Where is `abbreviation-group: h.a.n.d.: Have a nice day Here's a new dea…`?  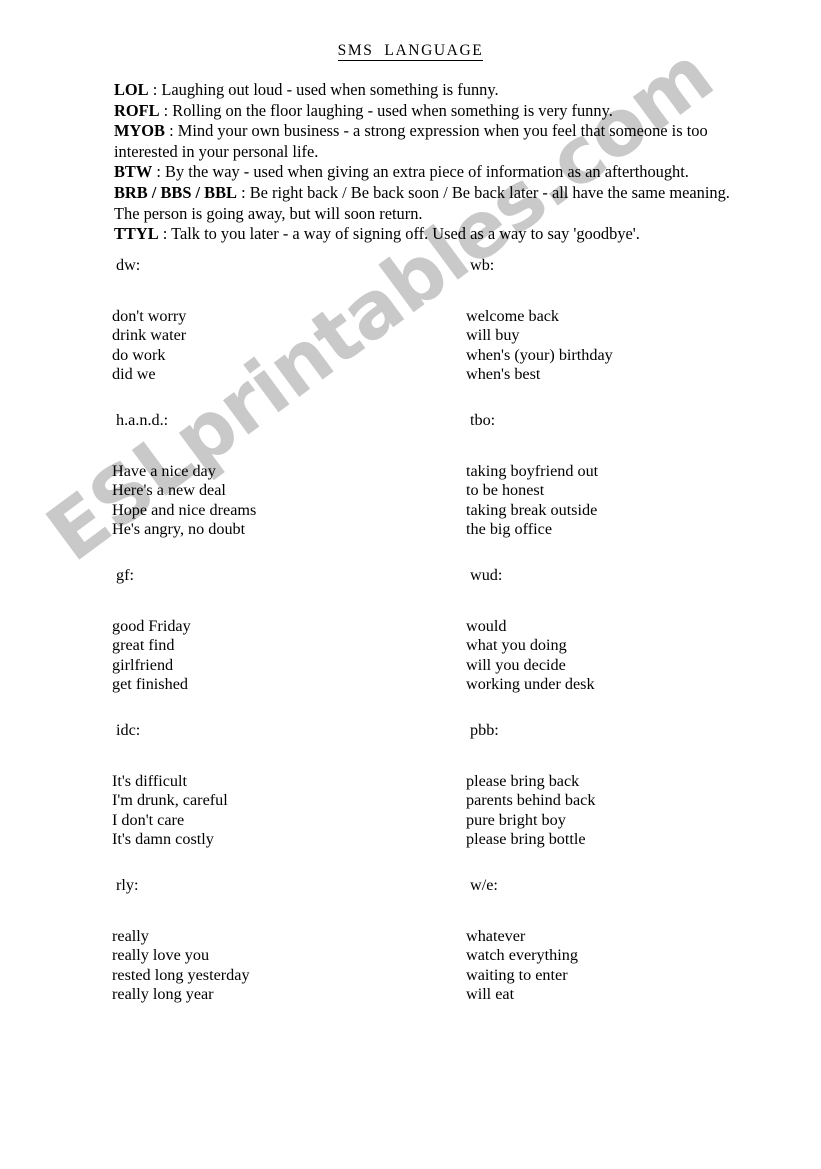 abbreviation-group: h.a.n.d.: Have a nice day Here's a new dea… is located at coordinates (410, 487).